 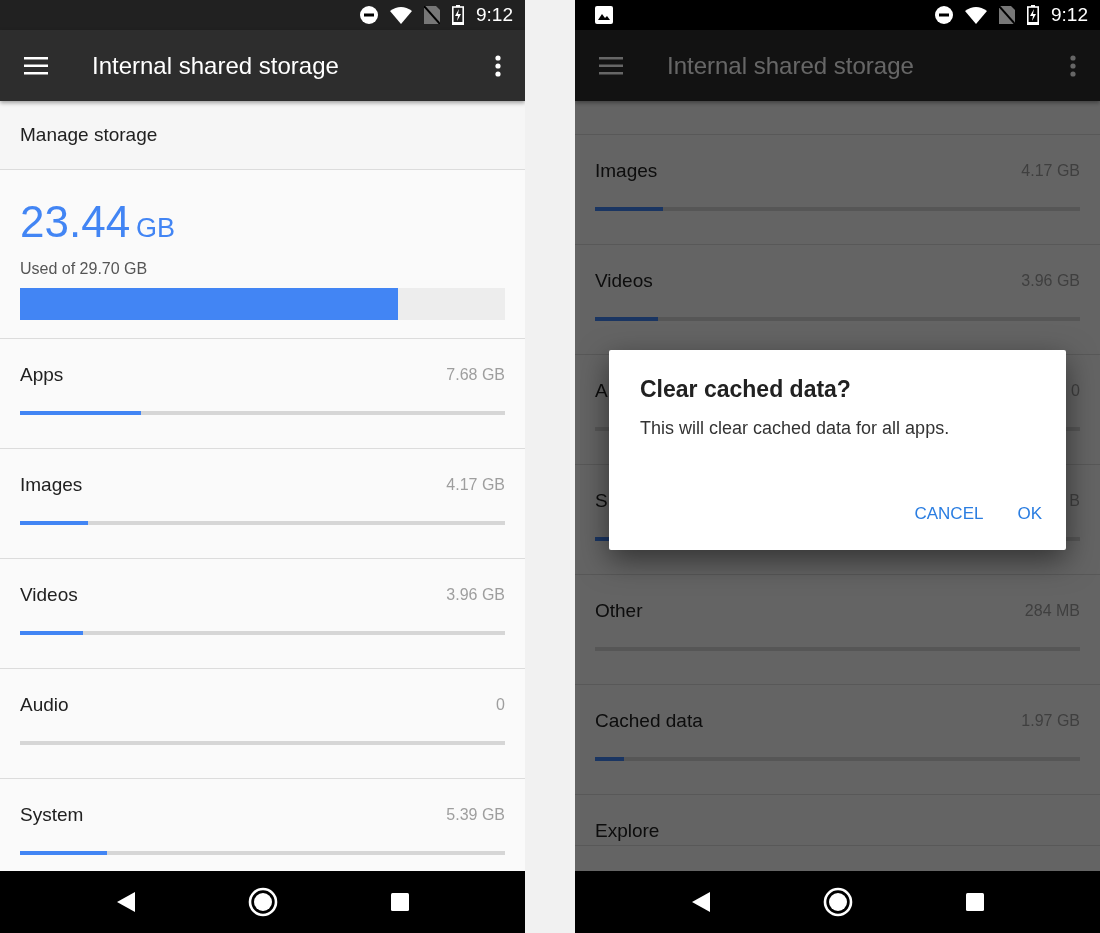 What do you see at coordinates (84, 269) in the screenshot?
I see `used-caption: Used of 29.70 GB` at bounding box center [84, 269].